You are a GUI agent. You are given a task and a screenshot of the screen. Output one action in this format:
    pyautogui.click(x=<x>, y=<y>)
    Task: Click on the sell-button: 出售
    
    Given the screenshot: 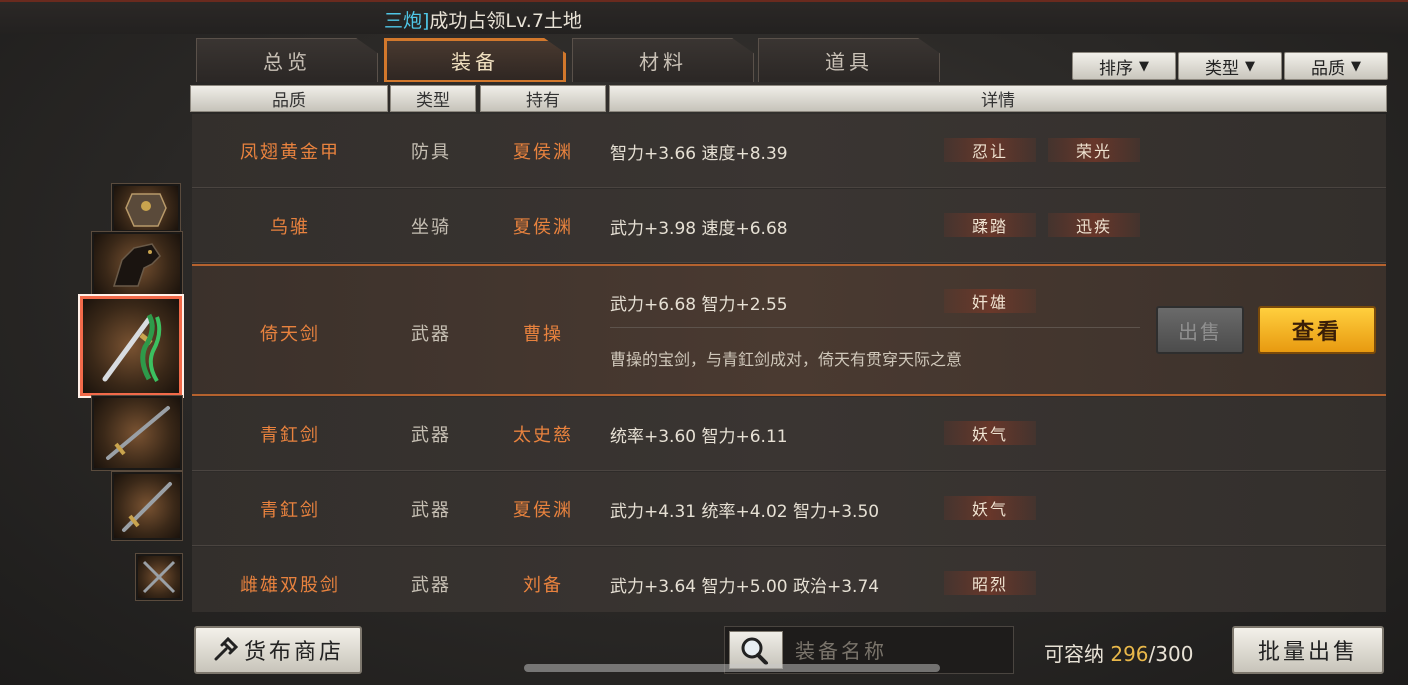 What is the action you would take?
    pyautogui.click(x=1200, y=330)
    